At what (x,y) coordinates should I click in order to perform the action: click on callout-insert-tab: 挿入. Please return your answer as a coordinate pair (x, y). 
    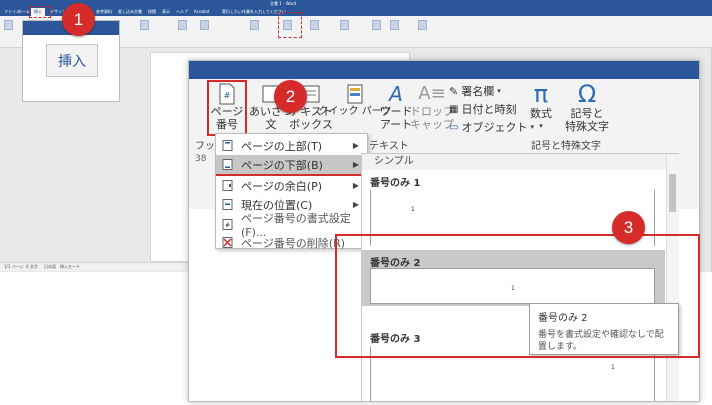
    Looking at the image, I should click on (72, 60).